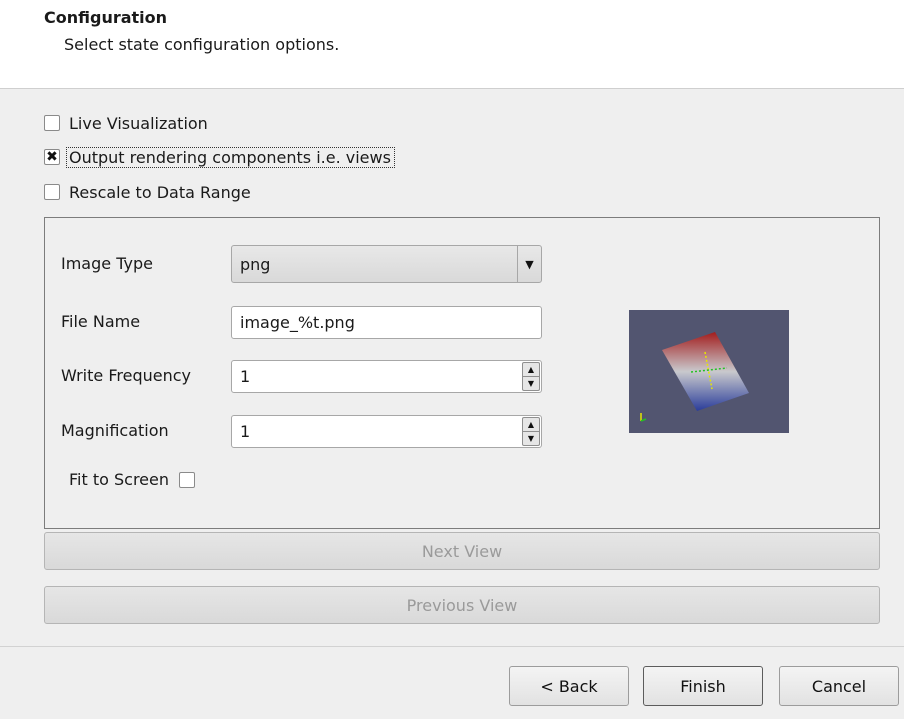 Image resolution: width=904 pixels, height=719 pixels. What do you see at coordinates (462, 605) in the screenshot?
I see `previous-view-button: Previous View` at bounding box center [462, 605].